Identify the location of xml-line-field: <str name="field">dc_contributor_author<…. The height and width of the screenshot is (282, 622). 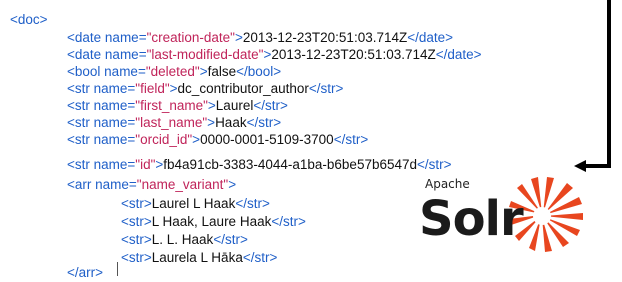
(205, 88).